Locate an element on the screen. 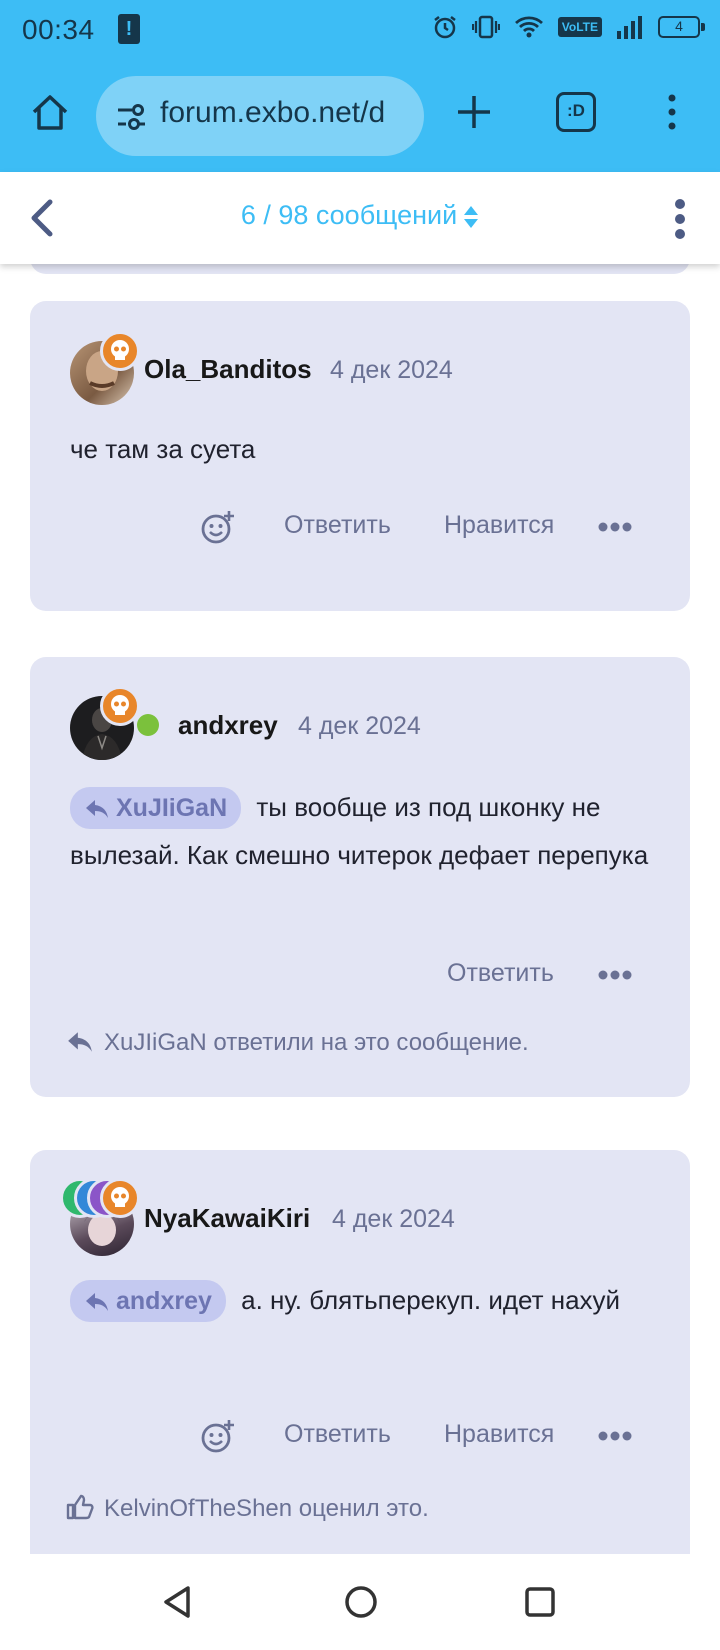 The width and height of the screenshot is (720, 1650). online-indicator is located at coordinates (148, 725).